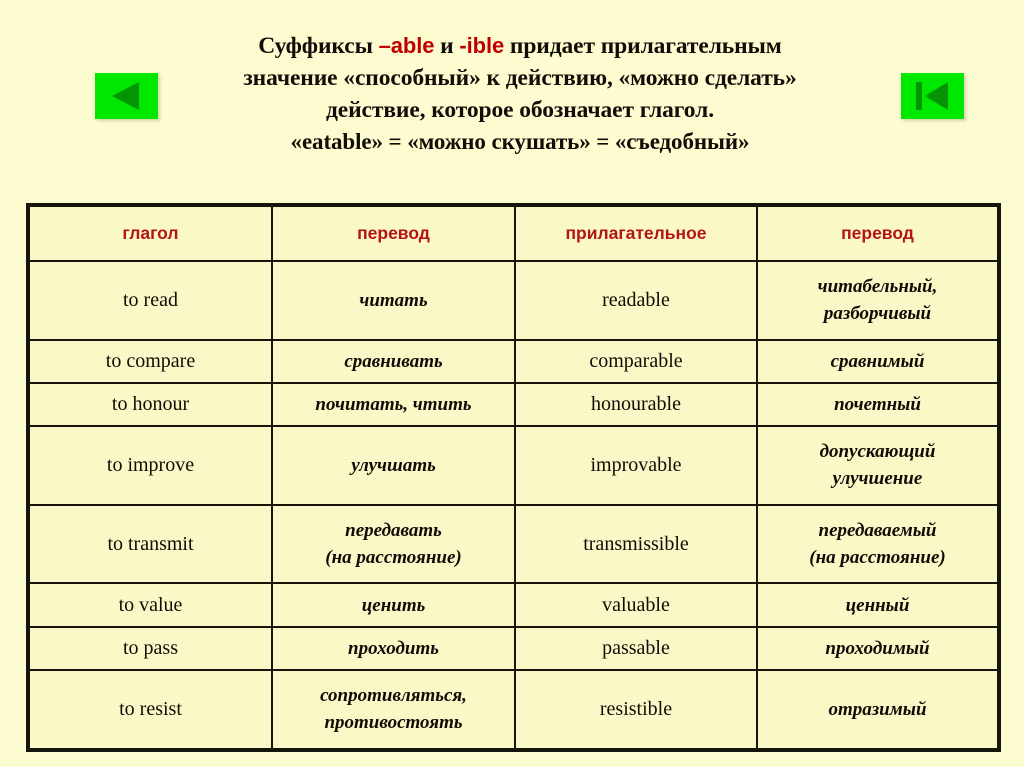  I want to click on cell-line-1: допускающий, so click(877, 452).